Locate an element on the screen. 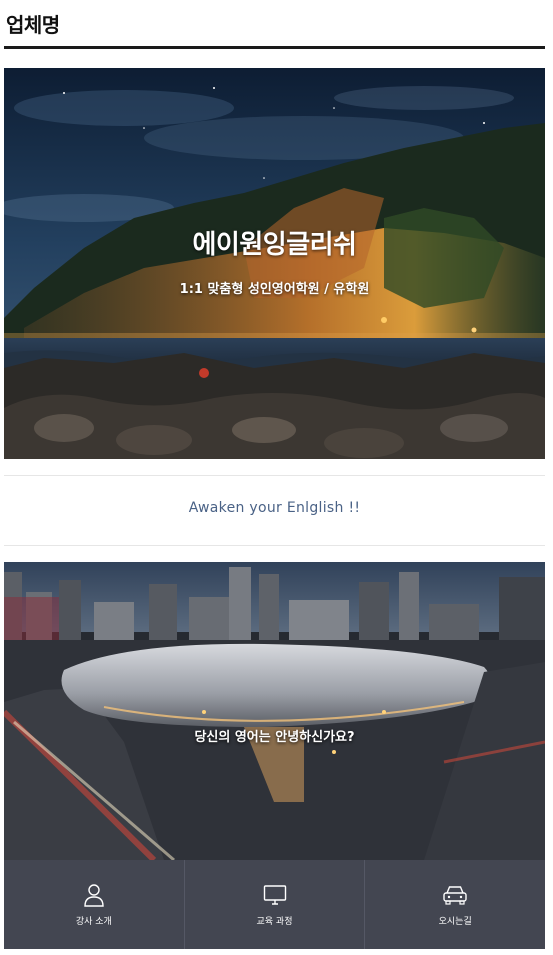 This screenshot has width=553, height=955. person-icon is located at coordinates (94, 895).